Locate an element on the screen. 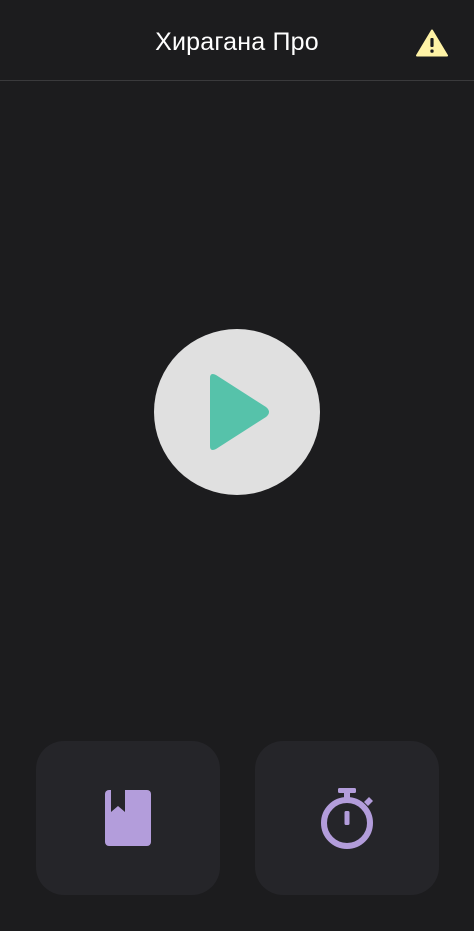 The image size is (474, 931). bookmarks-tile-button is located at coordinates (128, 818).